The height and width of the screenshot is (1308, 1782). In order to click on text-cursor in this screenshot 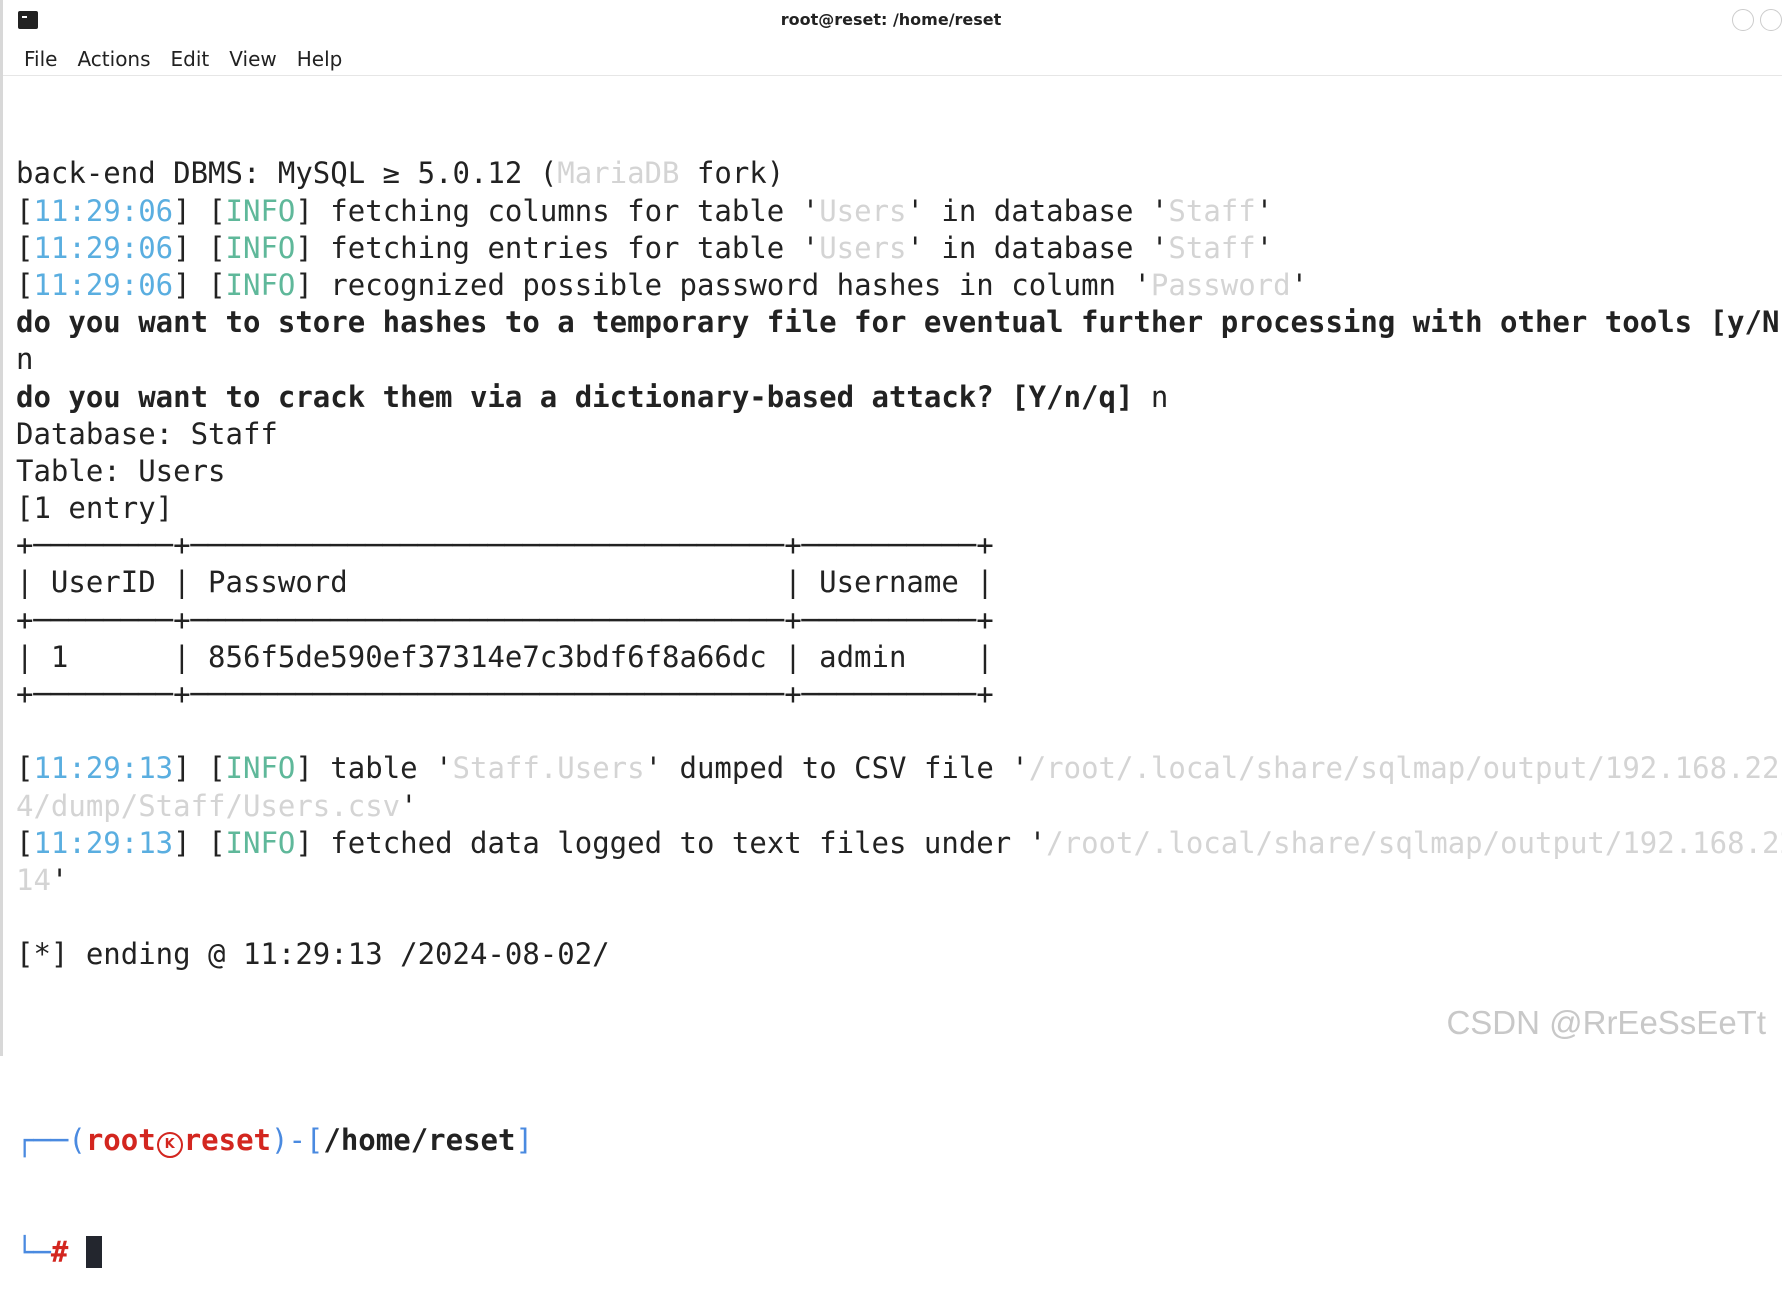, I will do `click(93, 1251)`.